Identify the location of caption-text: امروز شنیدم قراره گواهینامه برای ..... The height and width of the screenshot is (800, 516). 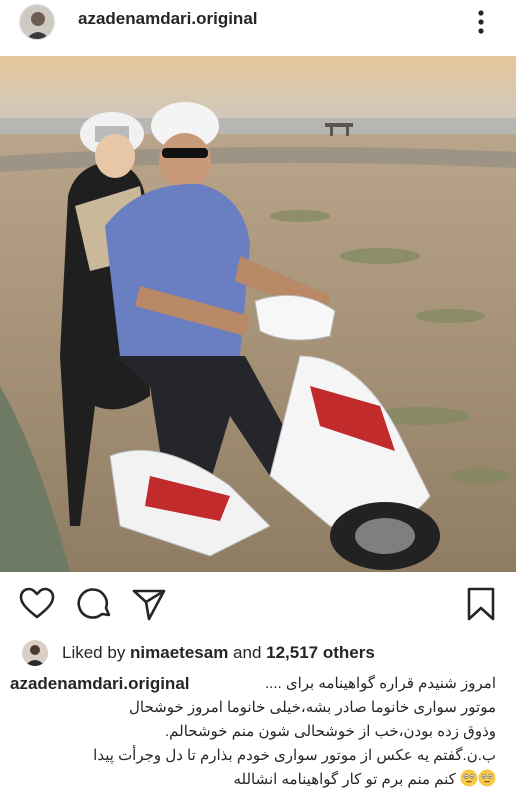
(380, 683).